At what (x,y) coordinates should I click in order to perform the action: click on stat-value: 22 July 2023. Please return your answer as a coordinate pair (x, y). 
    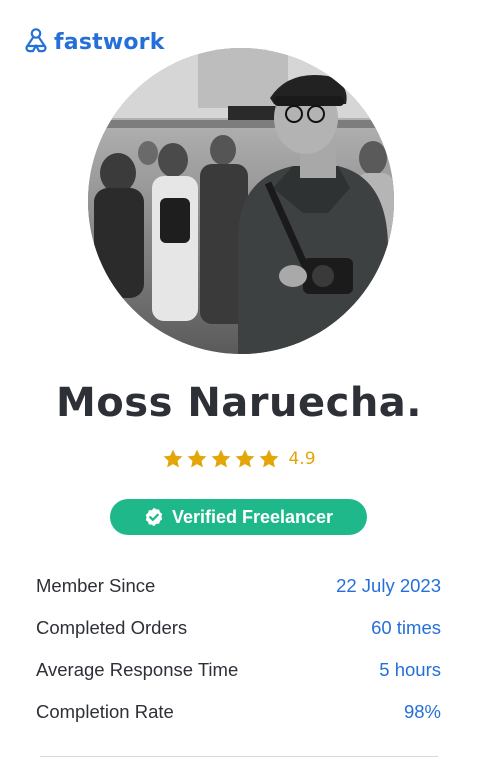
    Looking at the image, I should click on (388, 585).